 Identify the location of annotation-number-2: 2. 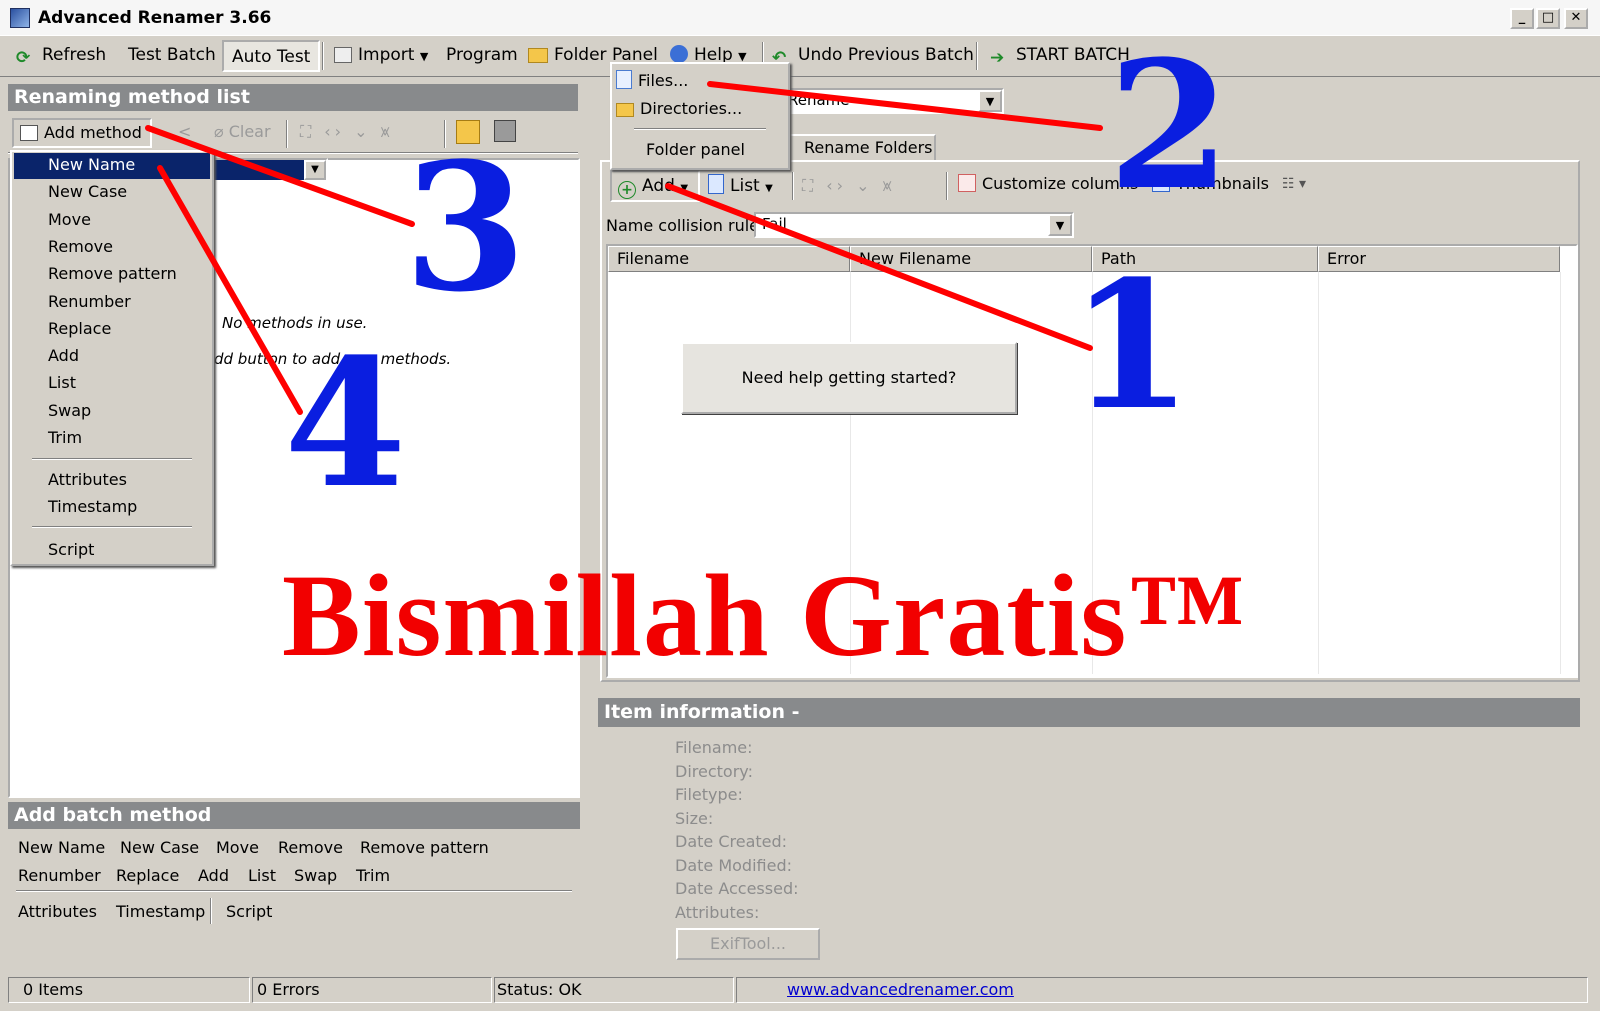
(1169, 125).